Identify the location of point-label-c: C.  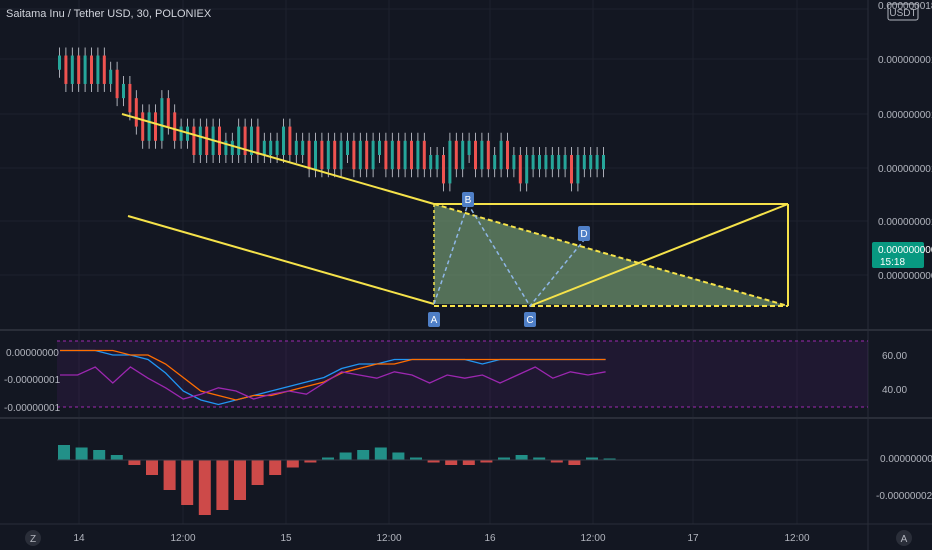
(530, 319).